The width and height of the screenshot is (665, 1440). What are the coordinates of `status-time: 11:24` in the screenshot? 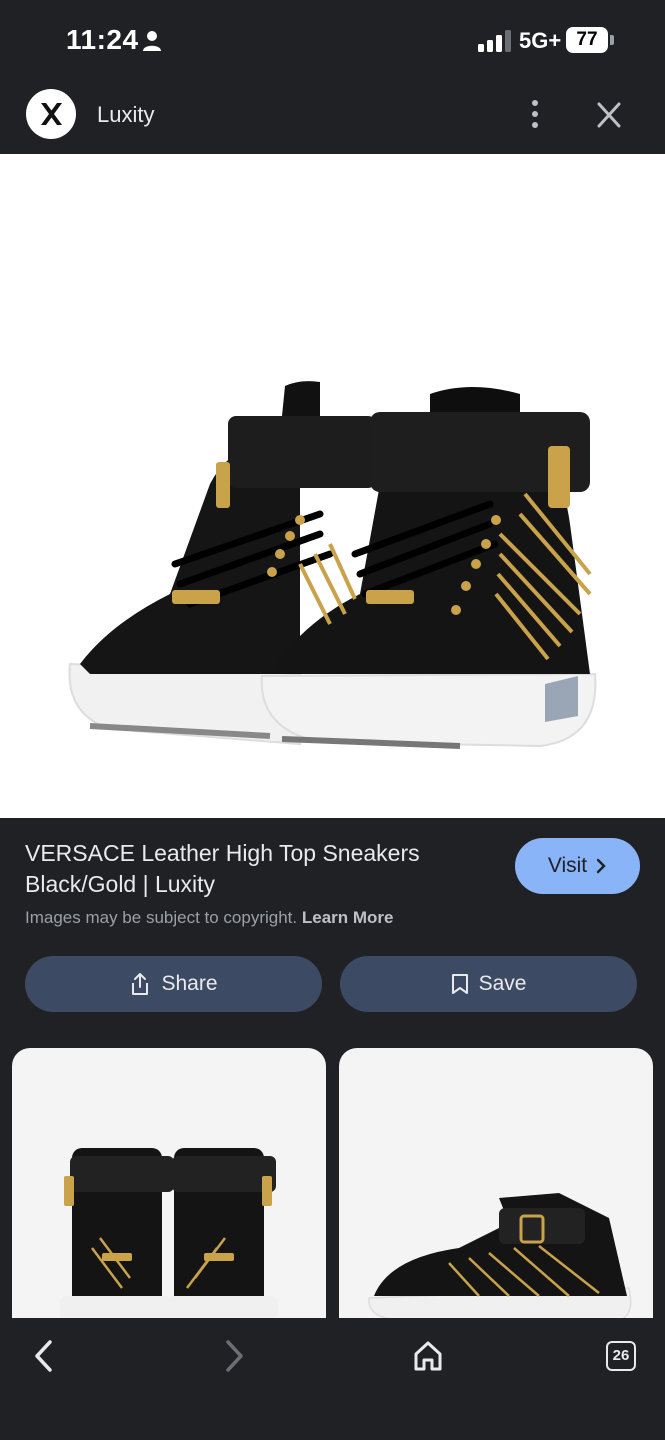 It's located at (102, 39).